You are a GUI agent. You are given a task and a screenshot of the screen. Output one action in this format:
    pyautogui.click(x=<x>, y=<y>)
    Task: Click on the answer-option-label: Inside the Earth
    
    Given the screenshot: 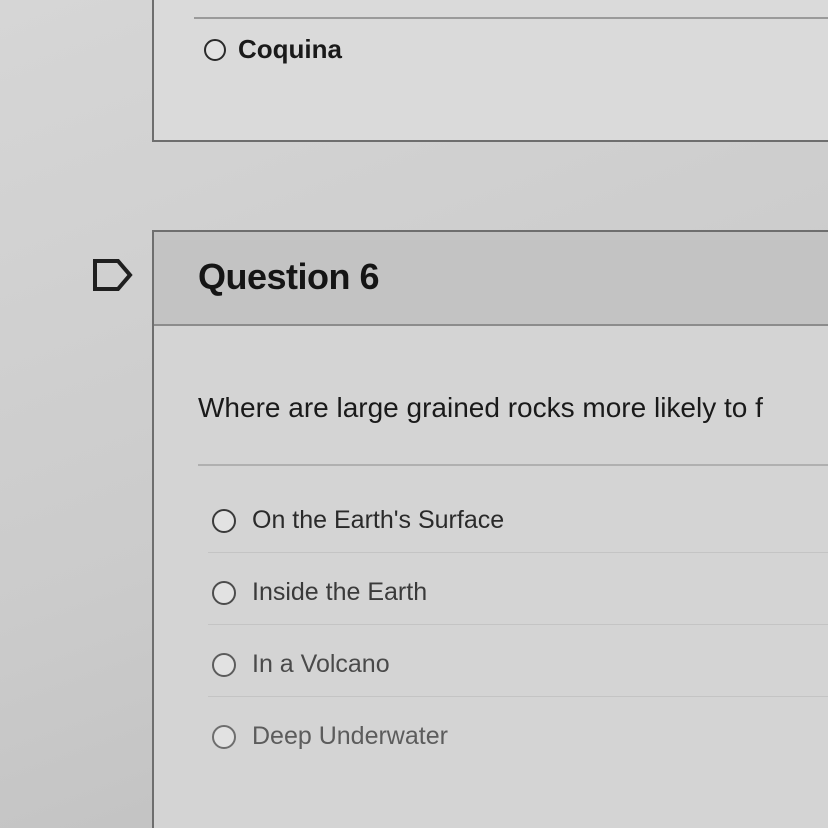 What is the action you would take?
    pyautogui.click(x=340, y=592)
    